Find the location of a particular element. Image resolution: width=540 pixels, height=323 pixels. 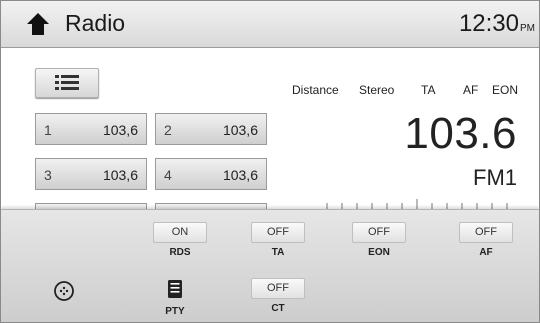

clock: 12:30PM is located at coordinates (497, 24).